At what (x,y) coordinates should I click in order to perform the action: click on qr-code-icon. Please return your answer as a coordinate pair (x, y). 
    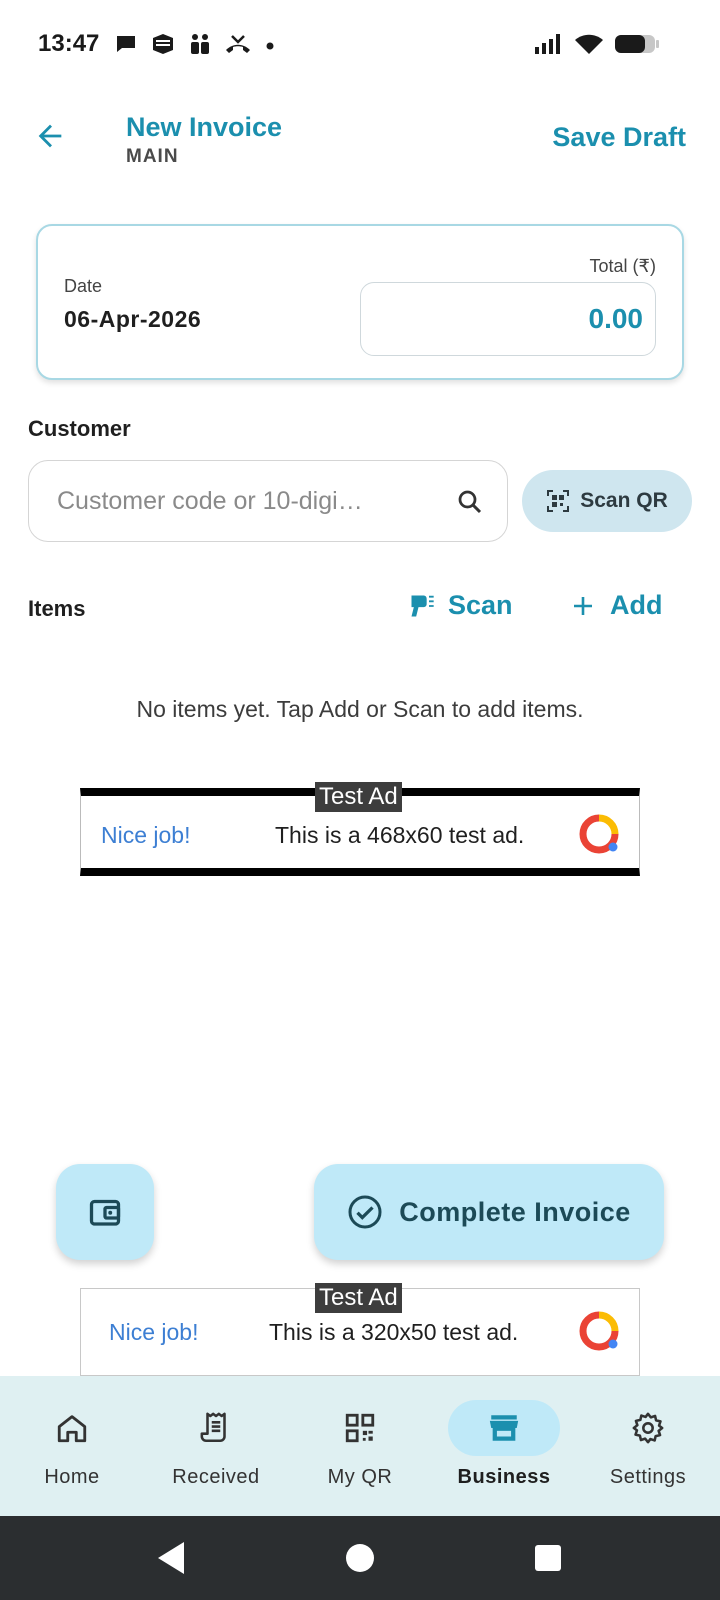
    Looking at the image, I should click on (360, 1428).